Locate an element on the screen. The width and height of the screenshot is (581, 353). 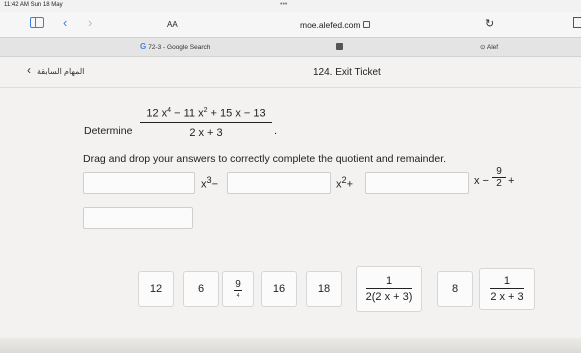
option-denominator: 4 is located at coordinates (238, 296).